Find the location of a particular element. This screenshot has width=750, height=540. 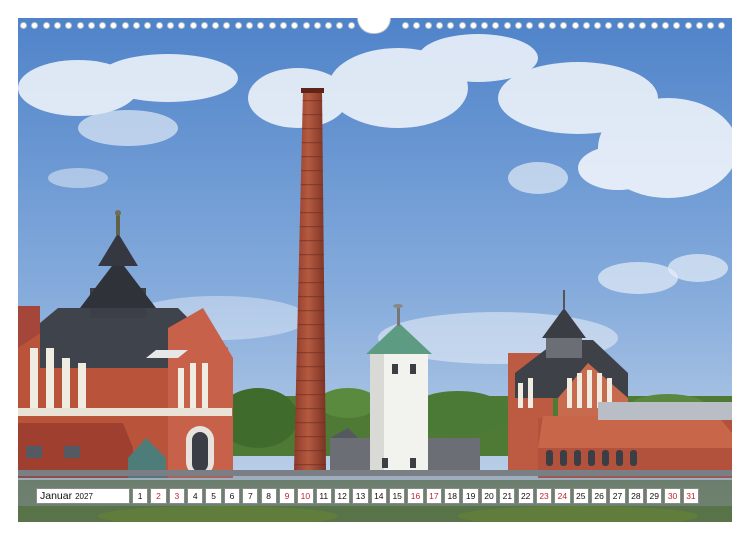

day-cell: 15 is located at coordinates (397, 496).